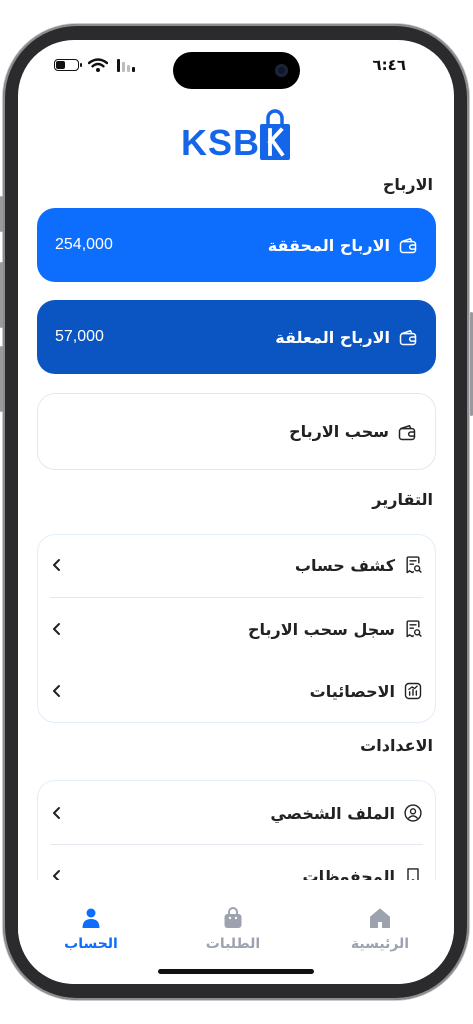 Image resolution: width=473 pixels, height=1024 pixels. I want to click on realized-earnings-value: 254,000, so click(84, 244).